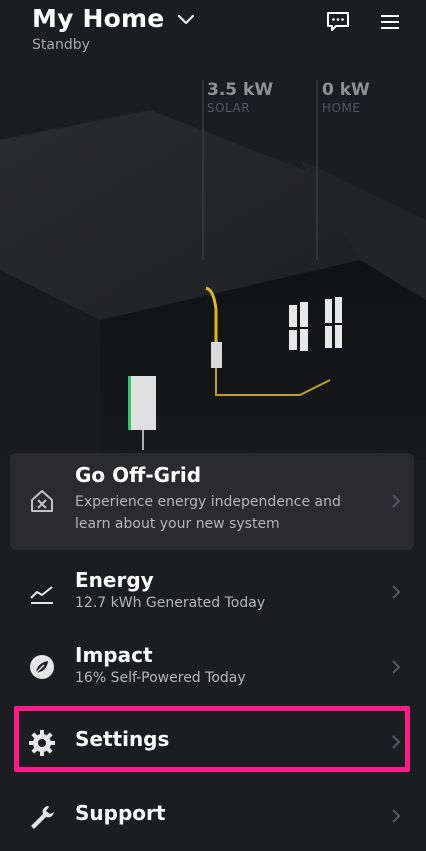 This screenshot has width=426, height=851. I want to click on energy-graph-icon, so click(42, 594).